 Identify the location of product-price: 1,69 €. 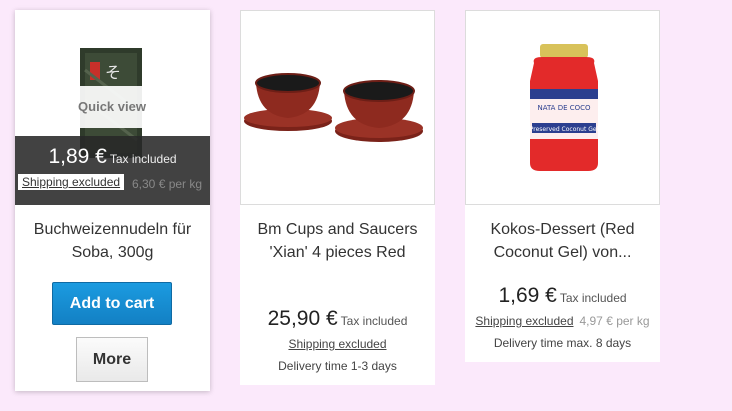
(527, 295).